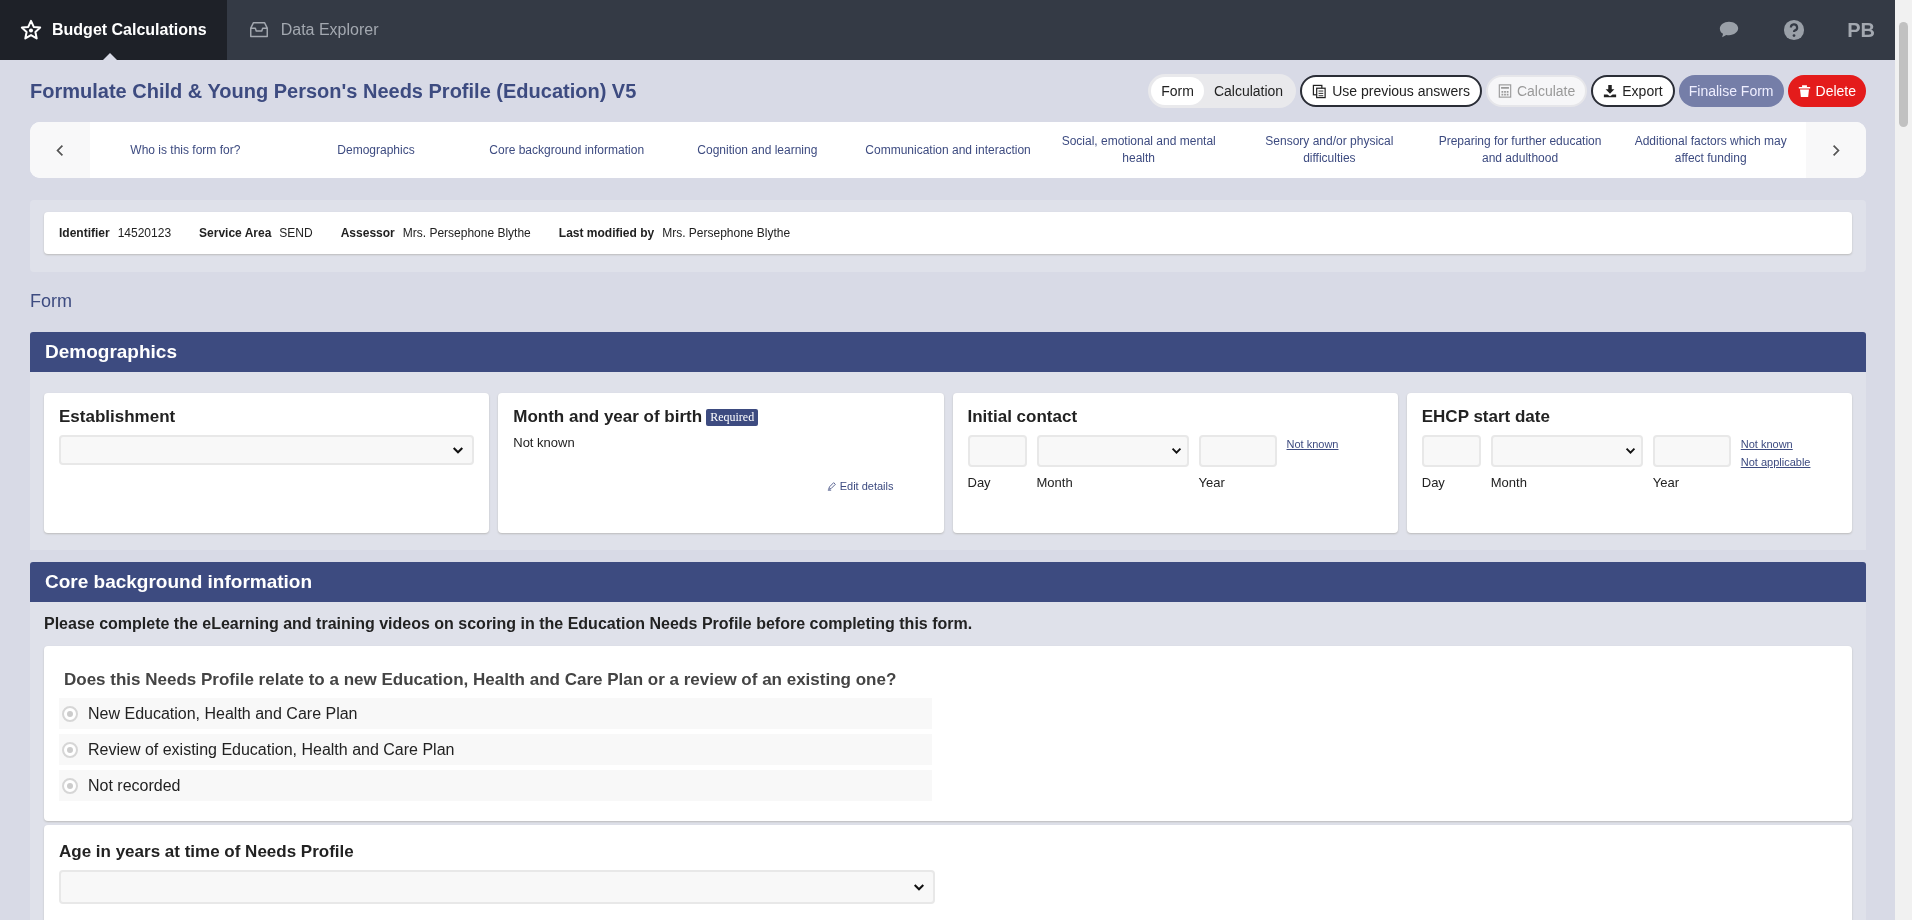 Image resolution: width=1912 pixels, height=920 pixels. What do you see at coordinates (31, 30) in the screenshot?
I see `star-icon` at bounding box center [31, 30].